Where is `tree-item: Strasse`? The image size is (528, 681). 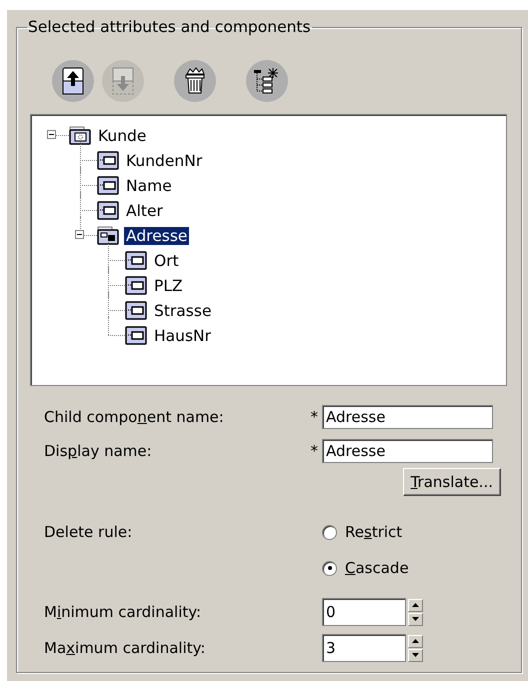
tree-item: Strasse is located at coordinates (183, 311).